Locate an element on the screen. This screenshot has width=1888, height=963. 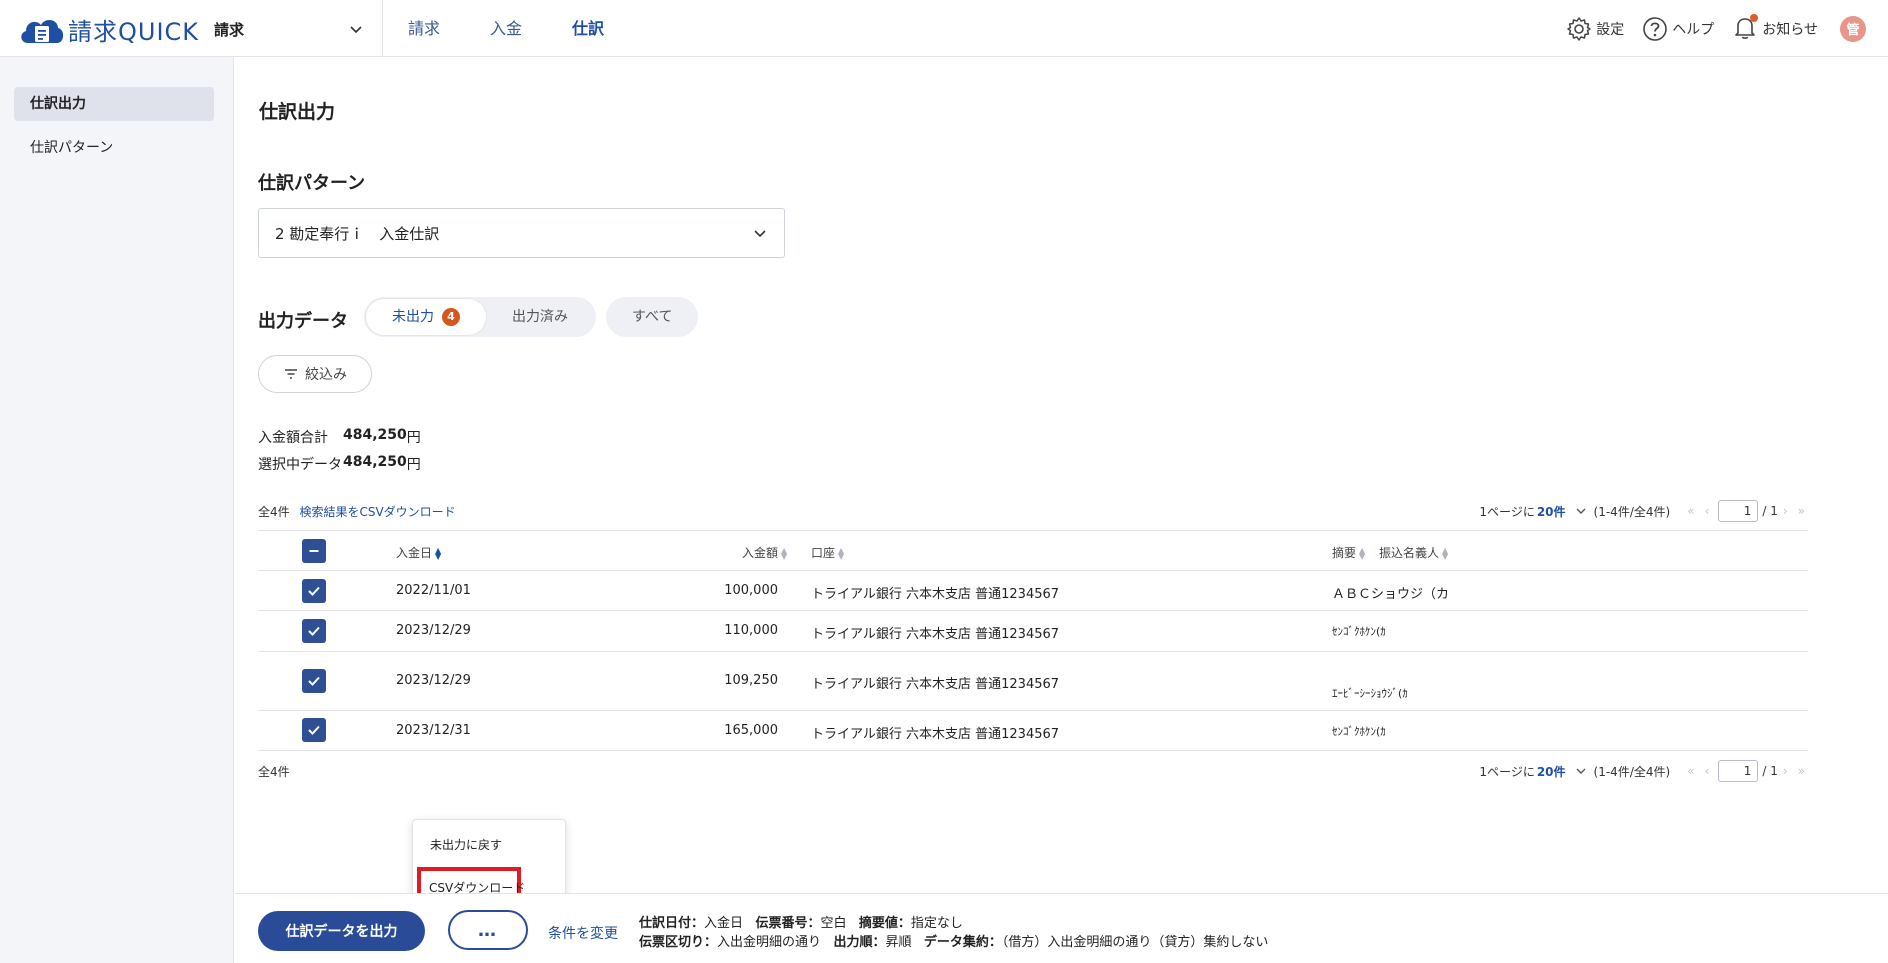
cell-date: 2023/12/29 is located at coordinates (433, 630).